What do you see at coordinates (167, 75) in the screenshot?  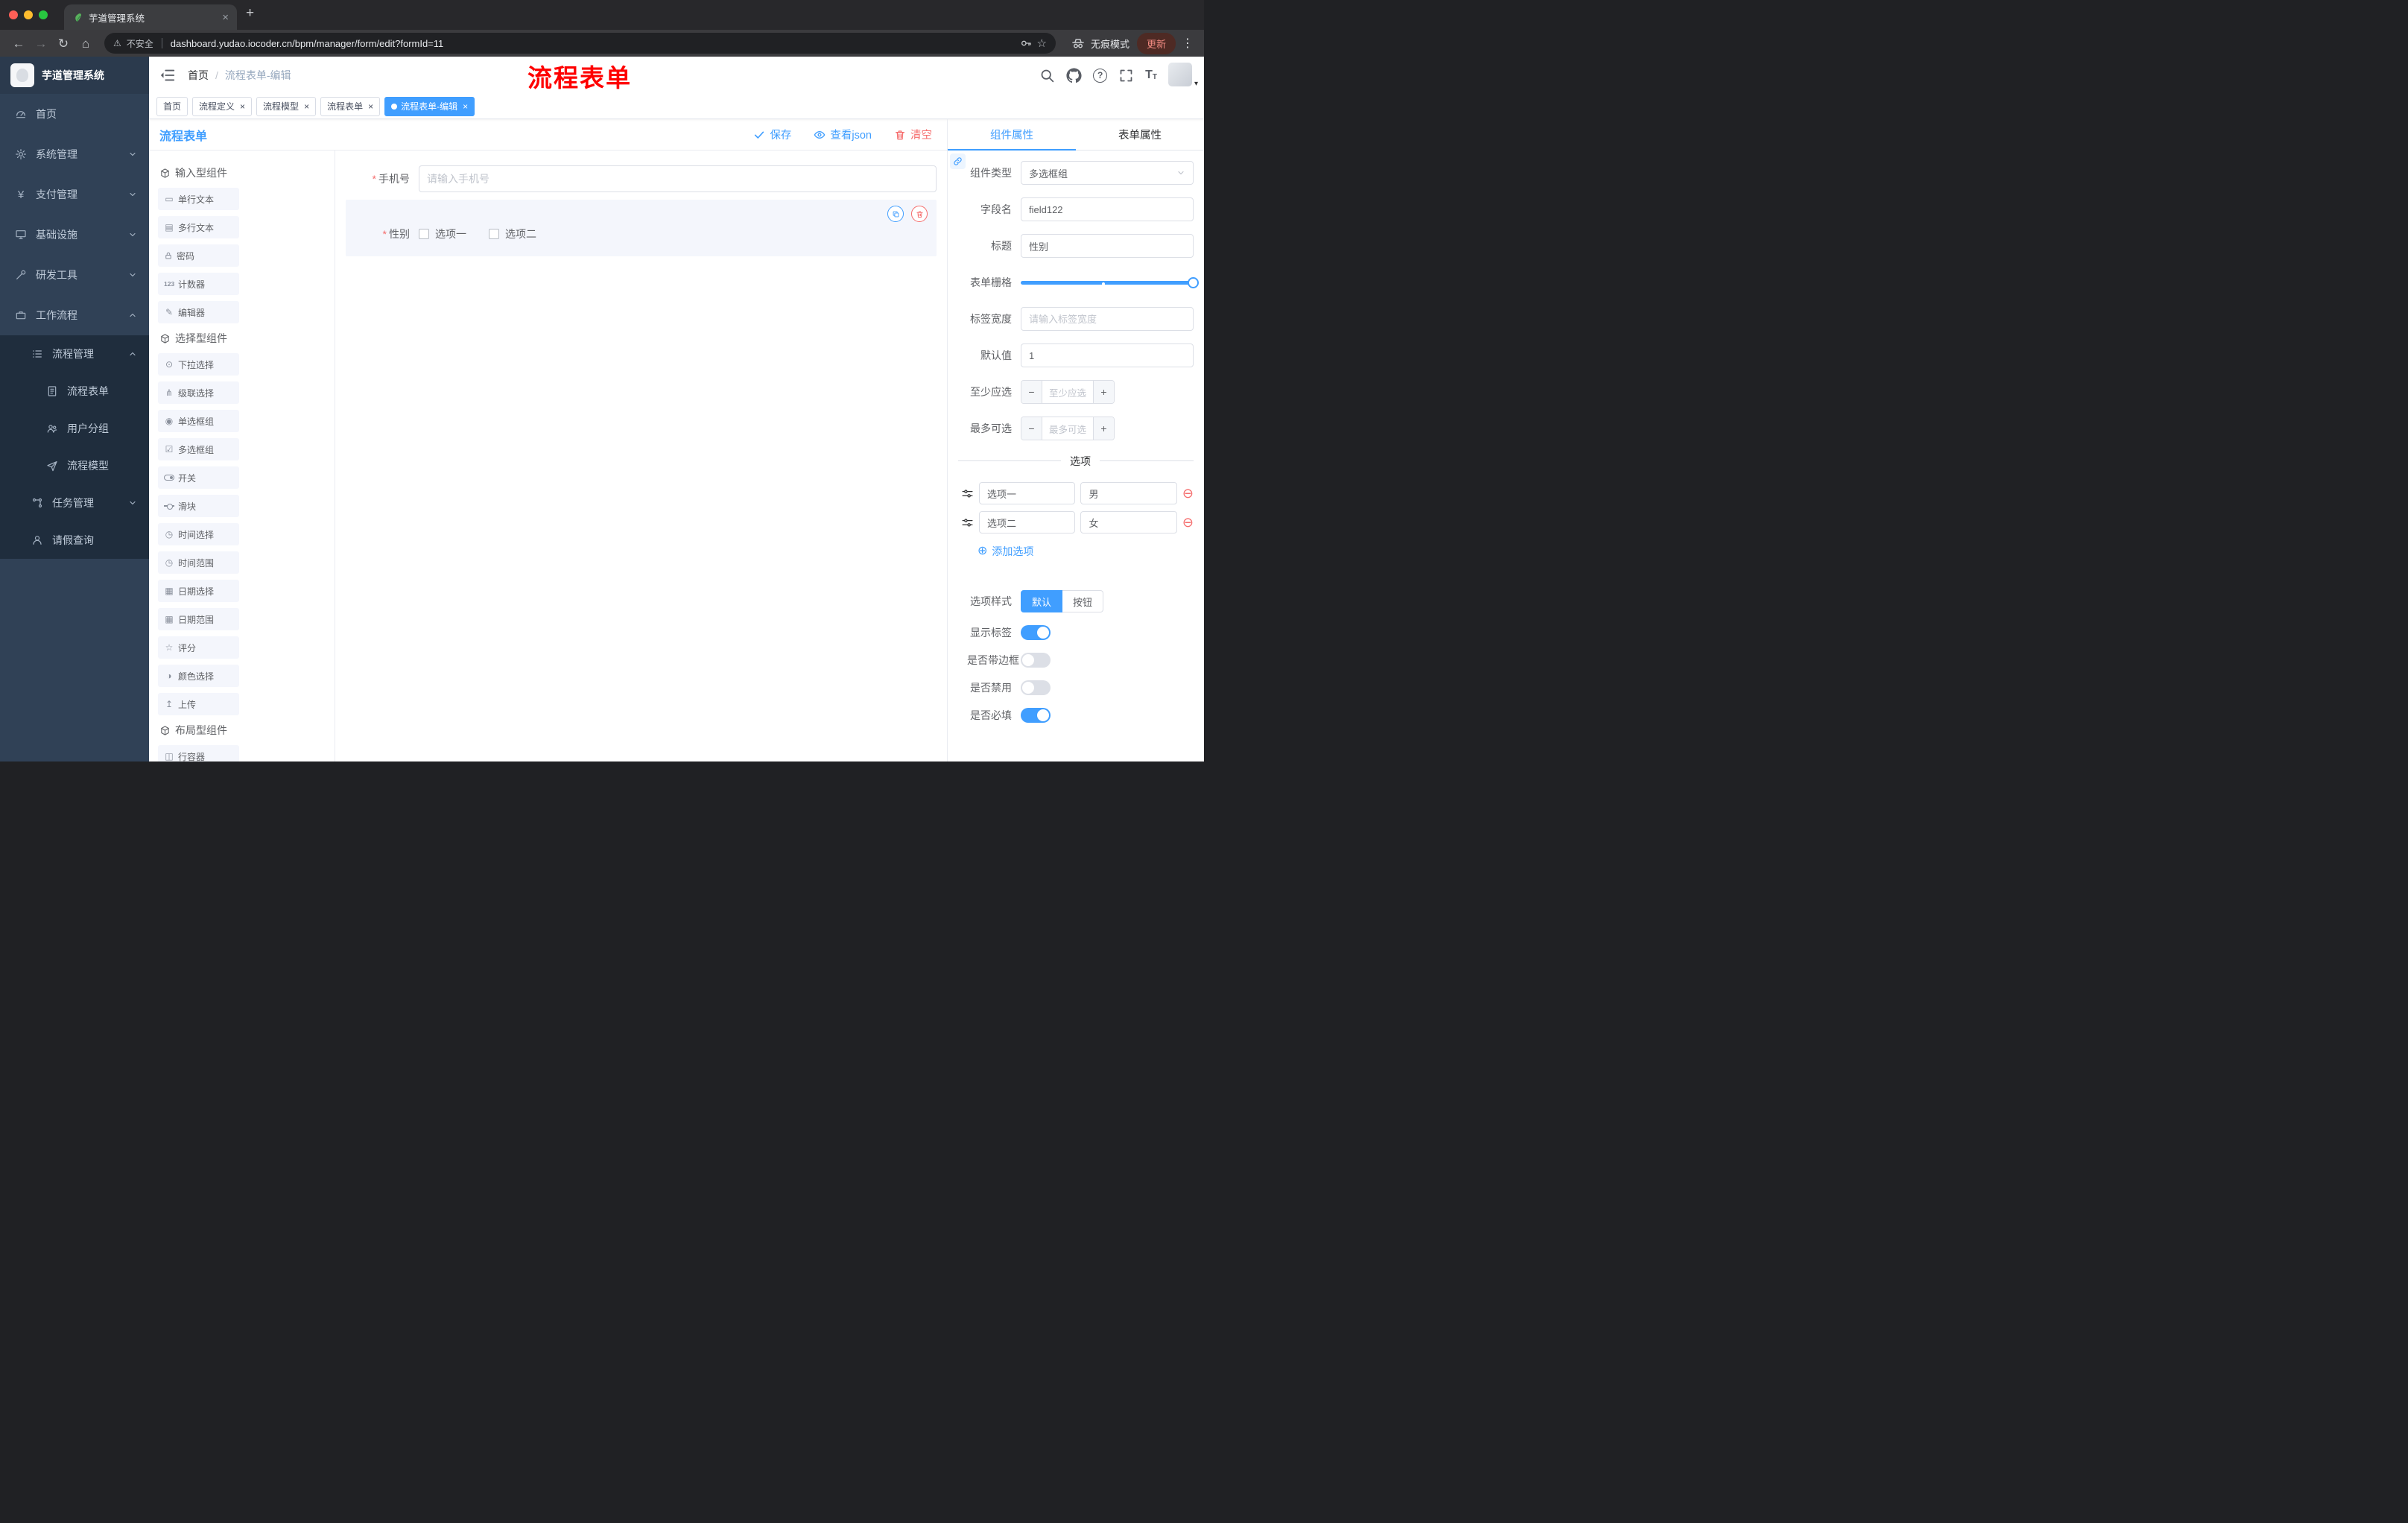 I see `sidebar-toggle-icon` at bounding box center [167, 75].